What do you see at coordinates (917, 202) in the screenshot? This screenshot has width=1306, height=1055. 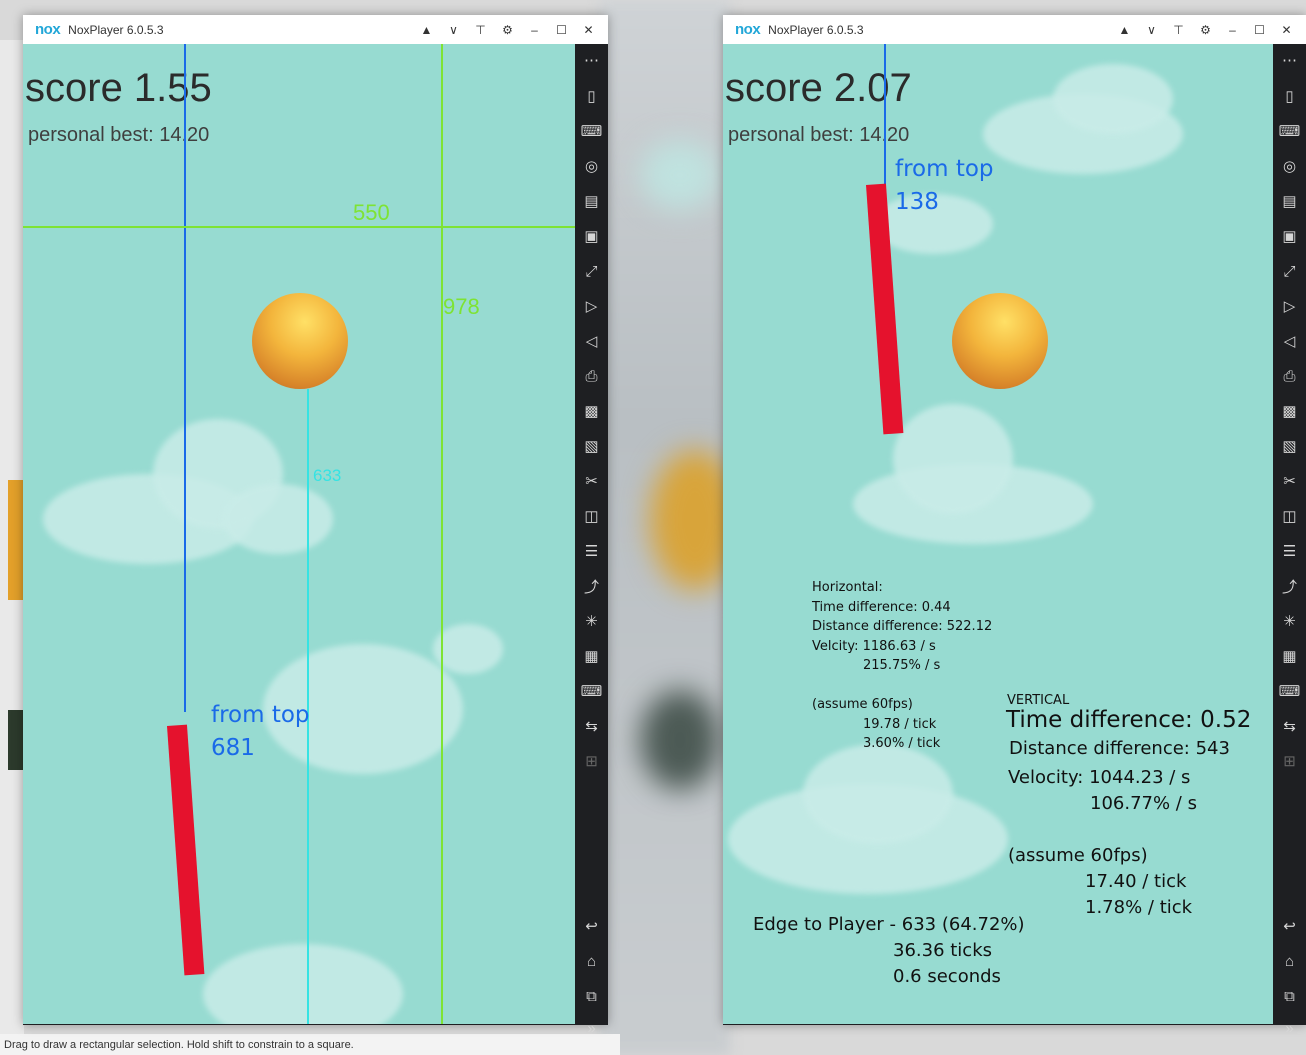 I see `from-top-value: 138` at bounding box center [917, 202].